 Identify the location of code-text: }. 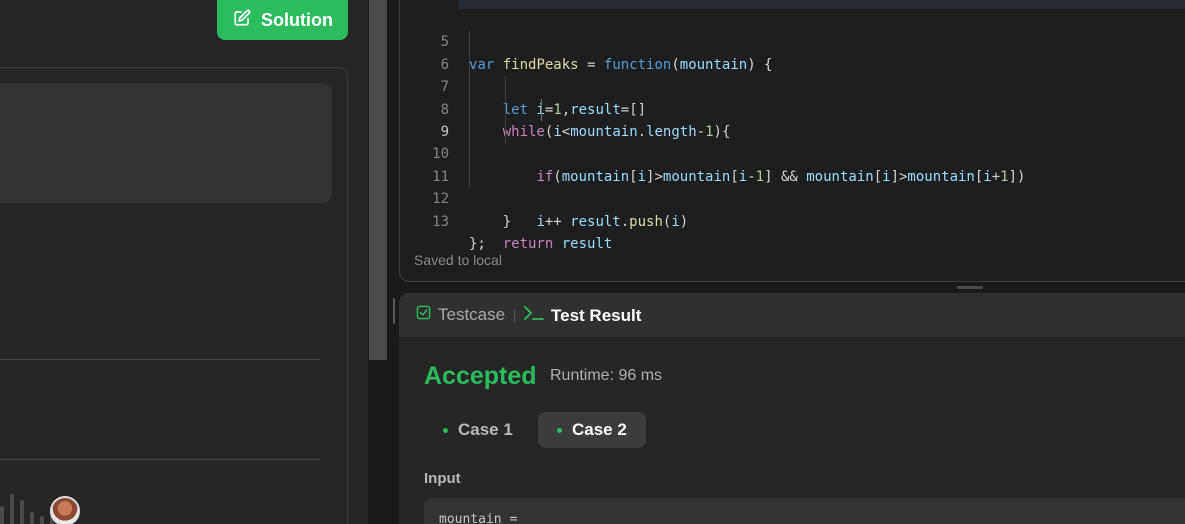
(490, 221).